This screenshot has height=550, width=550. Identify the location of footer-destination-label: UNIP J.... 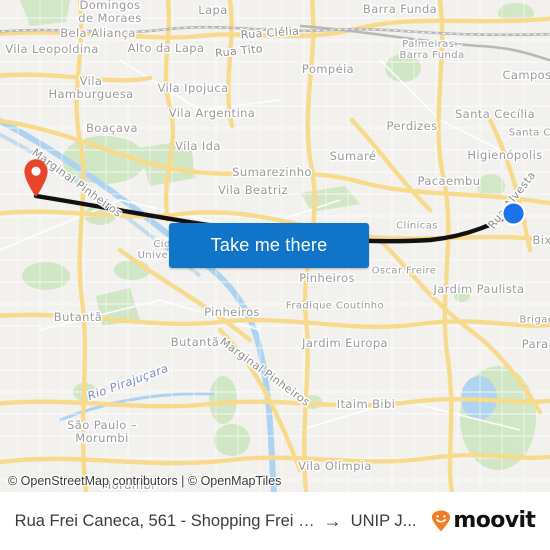
(383, 520).